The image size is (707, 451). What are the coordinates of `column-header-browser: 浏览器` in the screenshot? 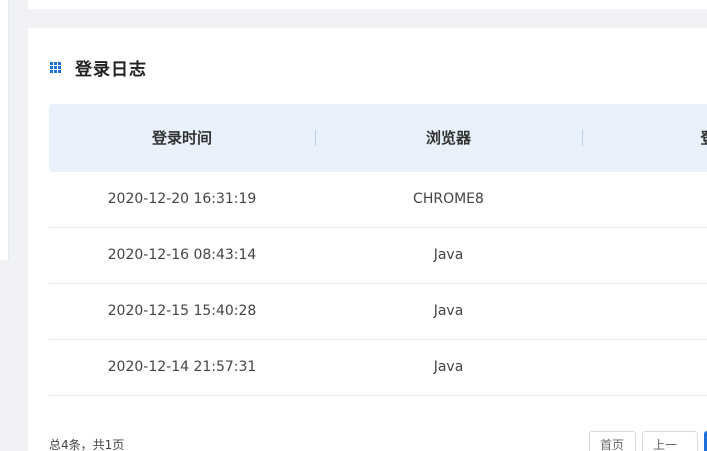 It's located at (448, 138).